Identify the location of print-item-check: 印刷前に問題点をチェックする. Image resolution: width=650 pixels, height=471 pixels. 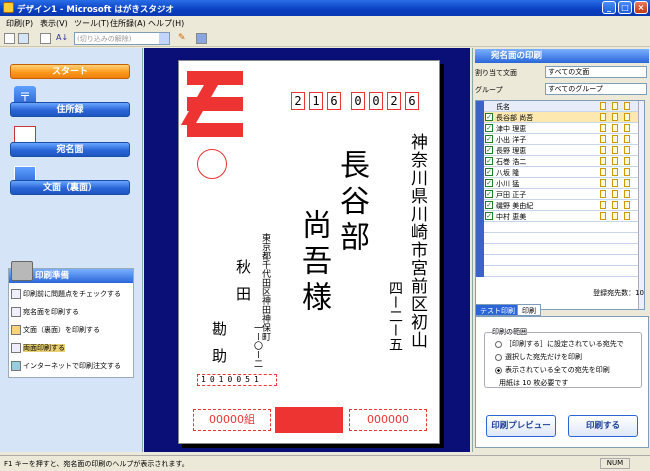
(66, 294).